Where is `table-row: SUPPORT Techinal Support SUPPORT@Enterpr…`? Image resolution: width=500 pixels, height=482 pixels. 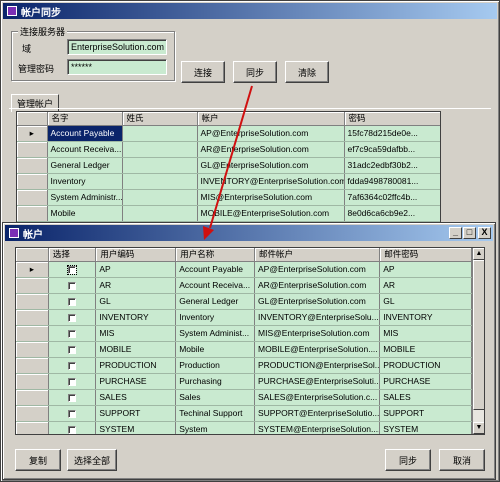
table-row: SUPPORT Techinal Support SUPPORT@Enterpr… is located at coordinates (244, 413).